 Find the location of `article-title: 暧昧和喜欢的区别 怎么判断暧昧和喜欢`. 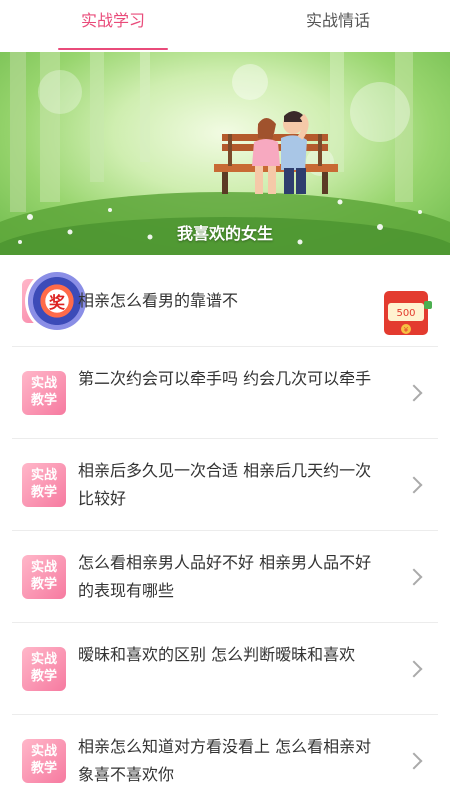

article-title: 暧昧和喜欢的区别 怎么判断暧昧和喜欢 is located at coordinates (217, 654).